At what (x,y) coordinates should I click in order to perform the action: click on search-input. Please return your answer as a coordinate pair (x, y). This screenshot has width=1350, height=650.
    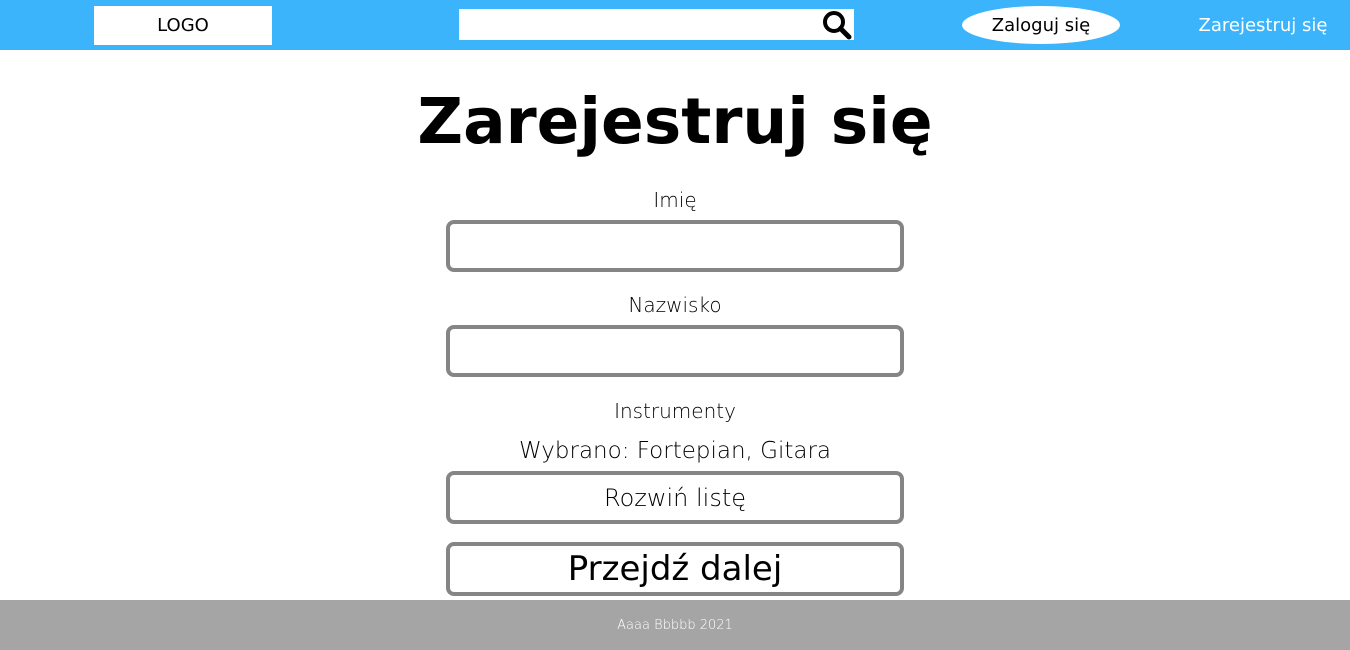
    Looking at the image, I should click on (642, 23).